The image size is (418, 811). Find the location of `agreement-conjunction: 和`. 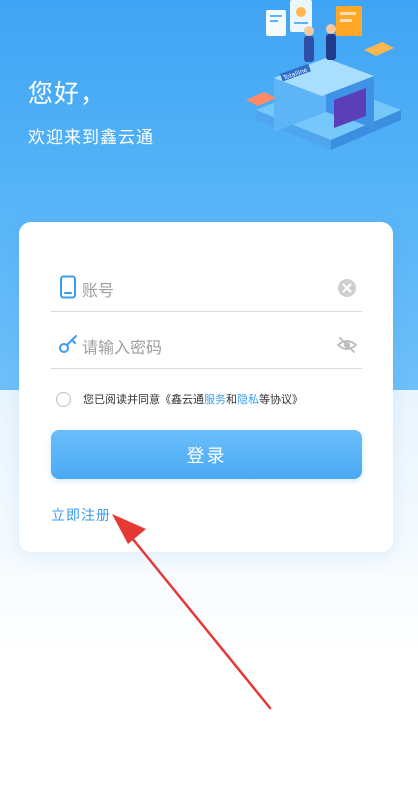

agreement-conjunction: 和 is located at coordinates (231, 399).